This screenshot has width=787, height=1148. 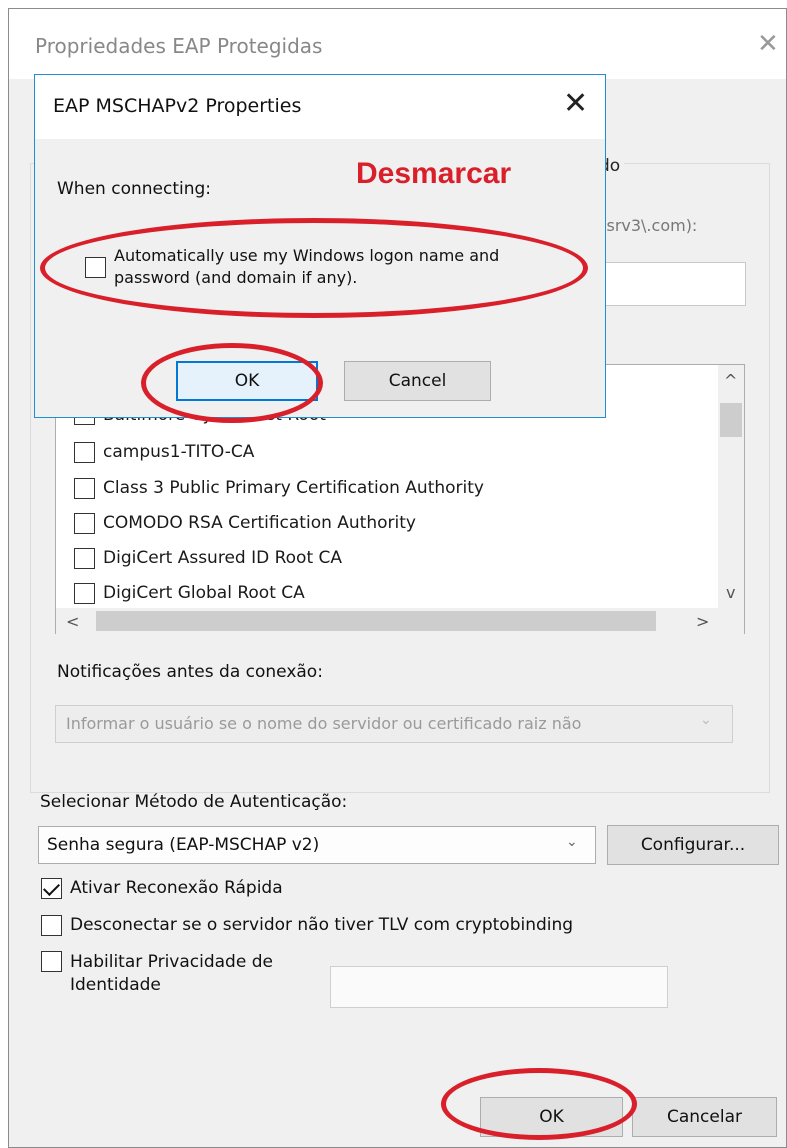 I want to click on fast-reconnect-option: Ativar Reconexão Rápida, so click(x=162, y=888).